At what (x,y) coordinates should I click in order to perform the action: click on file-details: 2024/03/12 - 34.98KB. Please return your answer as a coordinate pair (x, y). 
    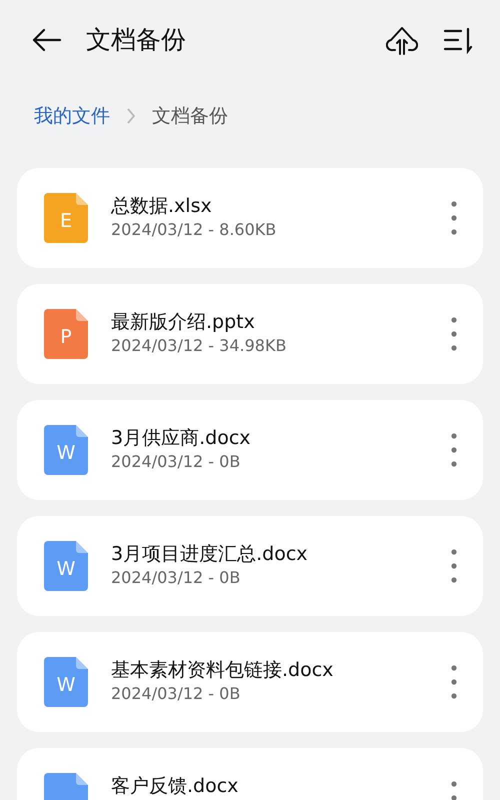
    Looking at the image, I should click on (199, 346).